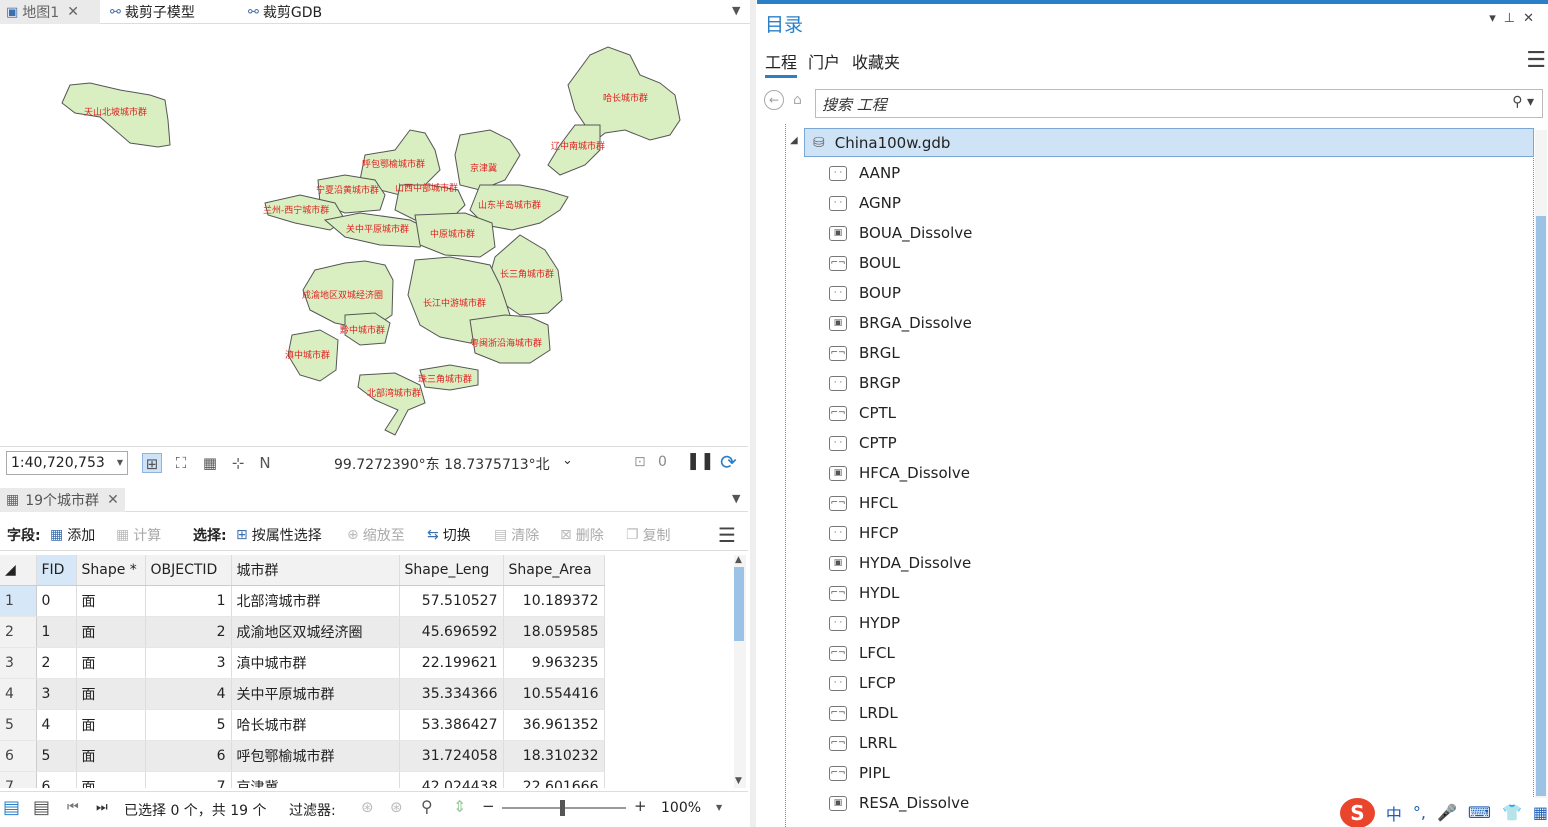 This screenshot has width=1548, height=827. Describe the element at coordinates (864, 623) in the screenshot. I see `tree-item-feature-class: · · HYDP` at that location.